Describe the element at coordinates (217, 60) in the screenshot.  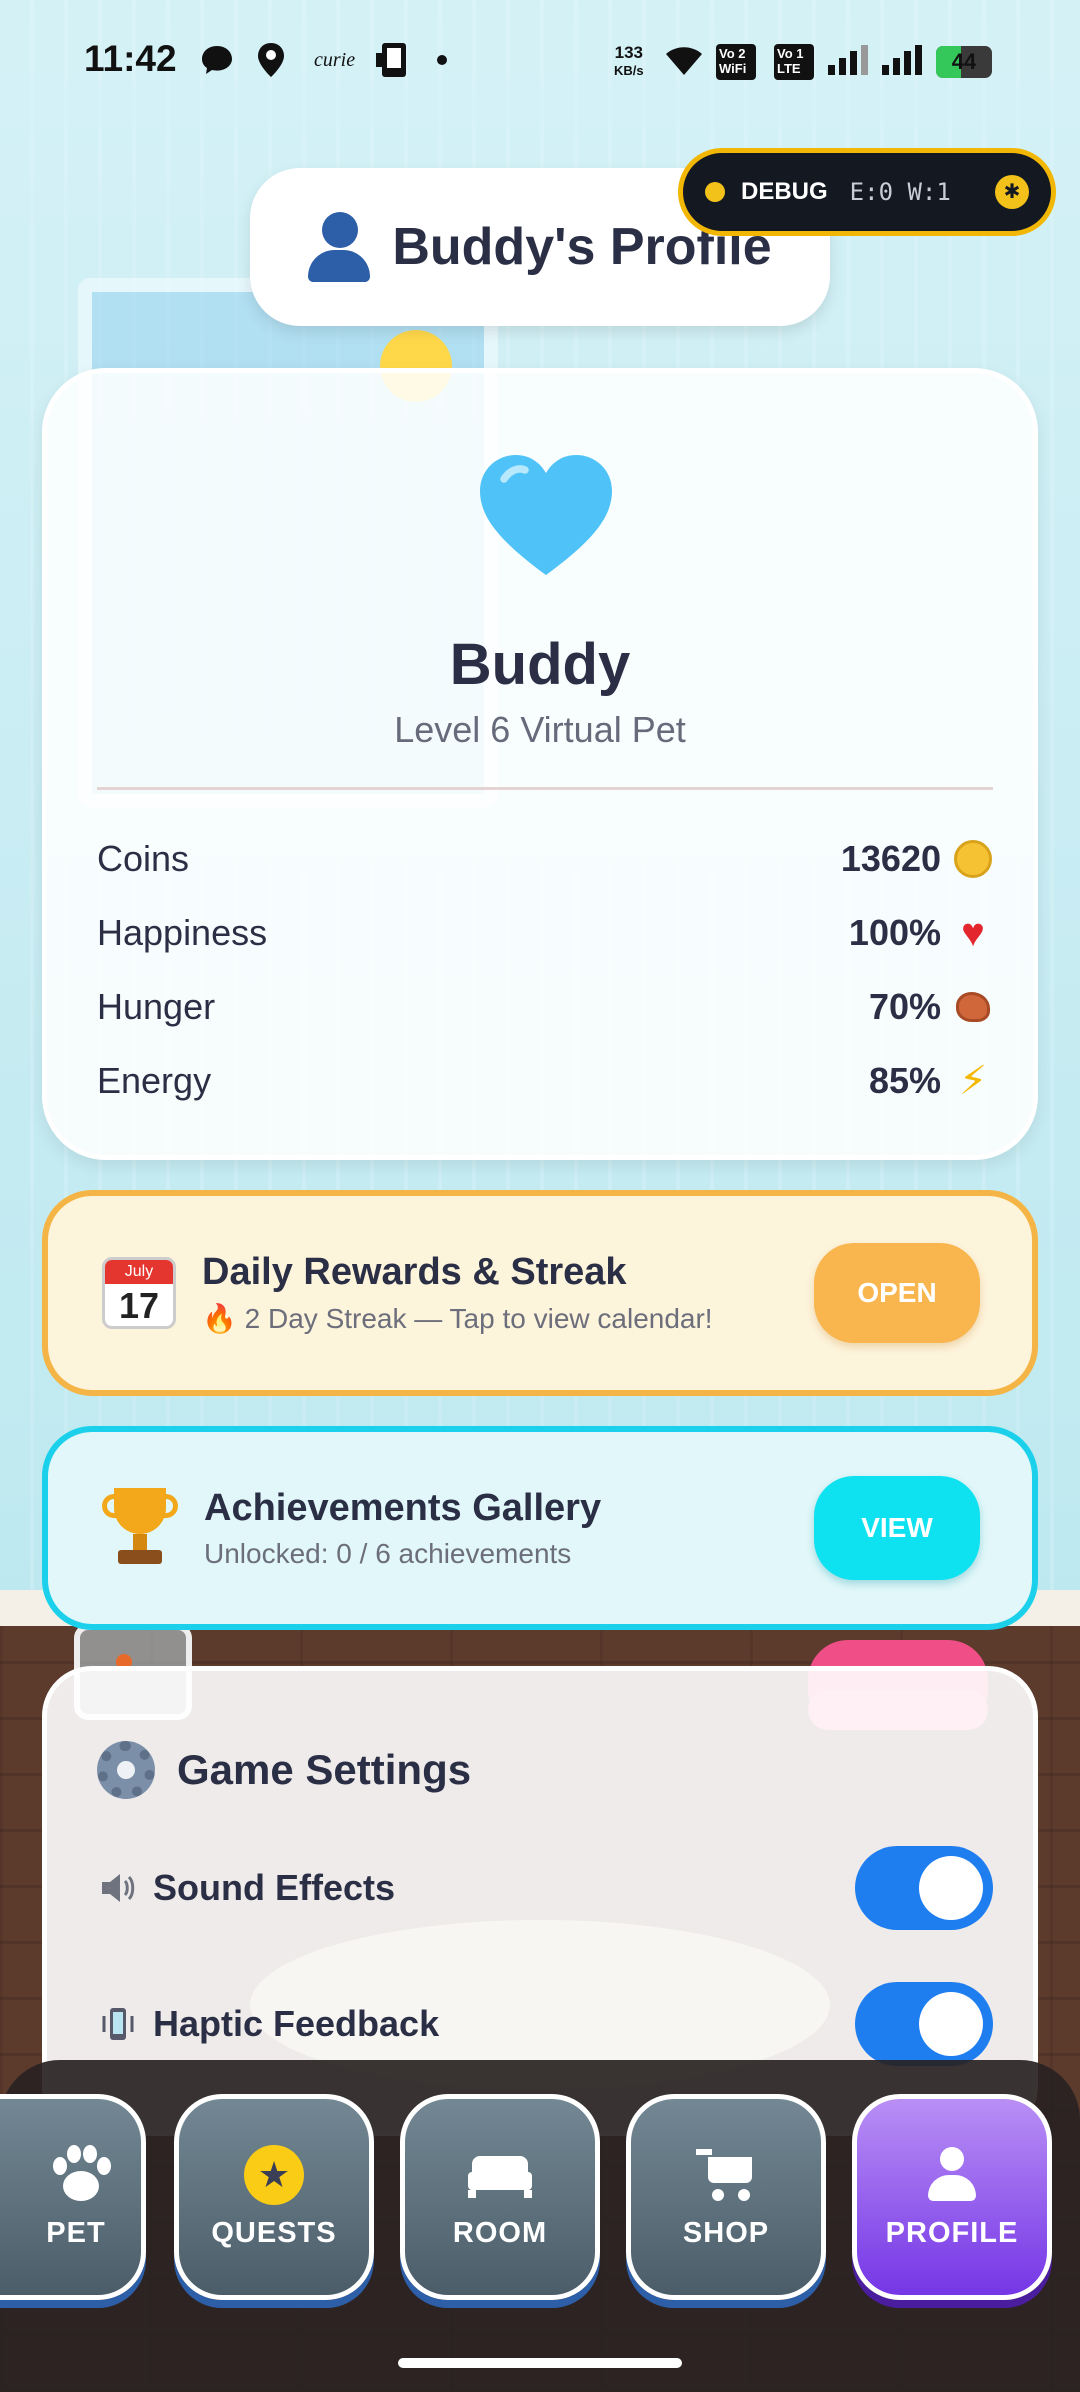
I see `chat-bubble-icon` at that location.